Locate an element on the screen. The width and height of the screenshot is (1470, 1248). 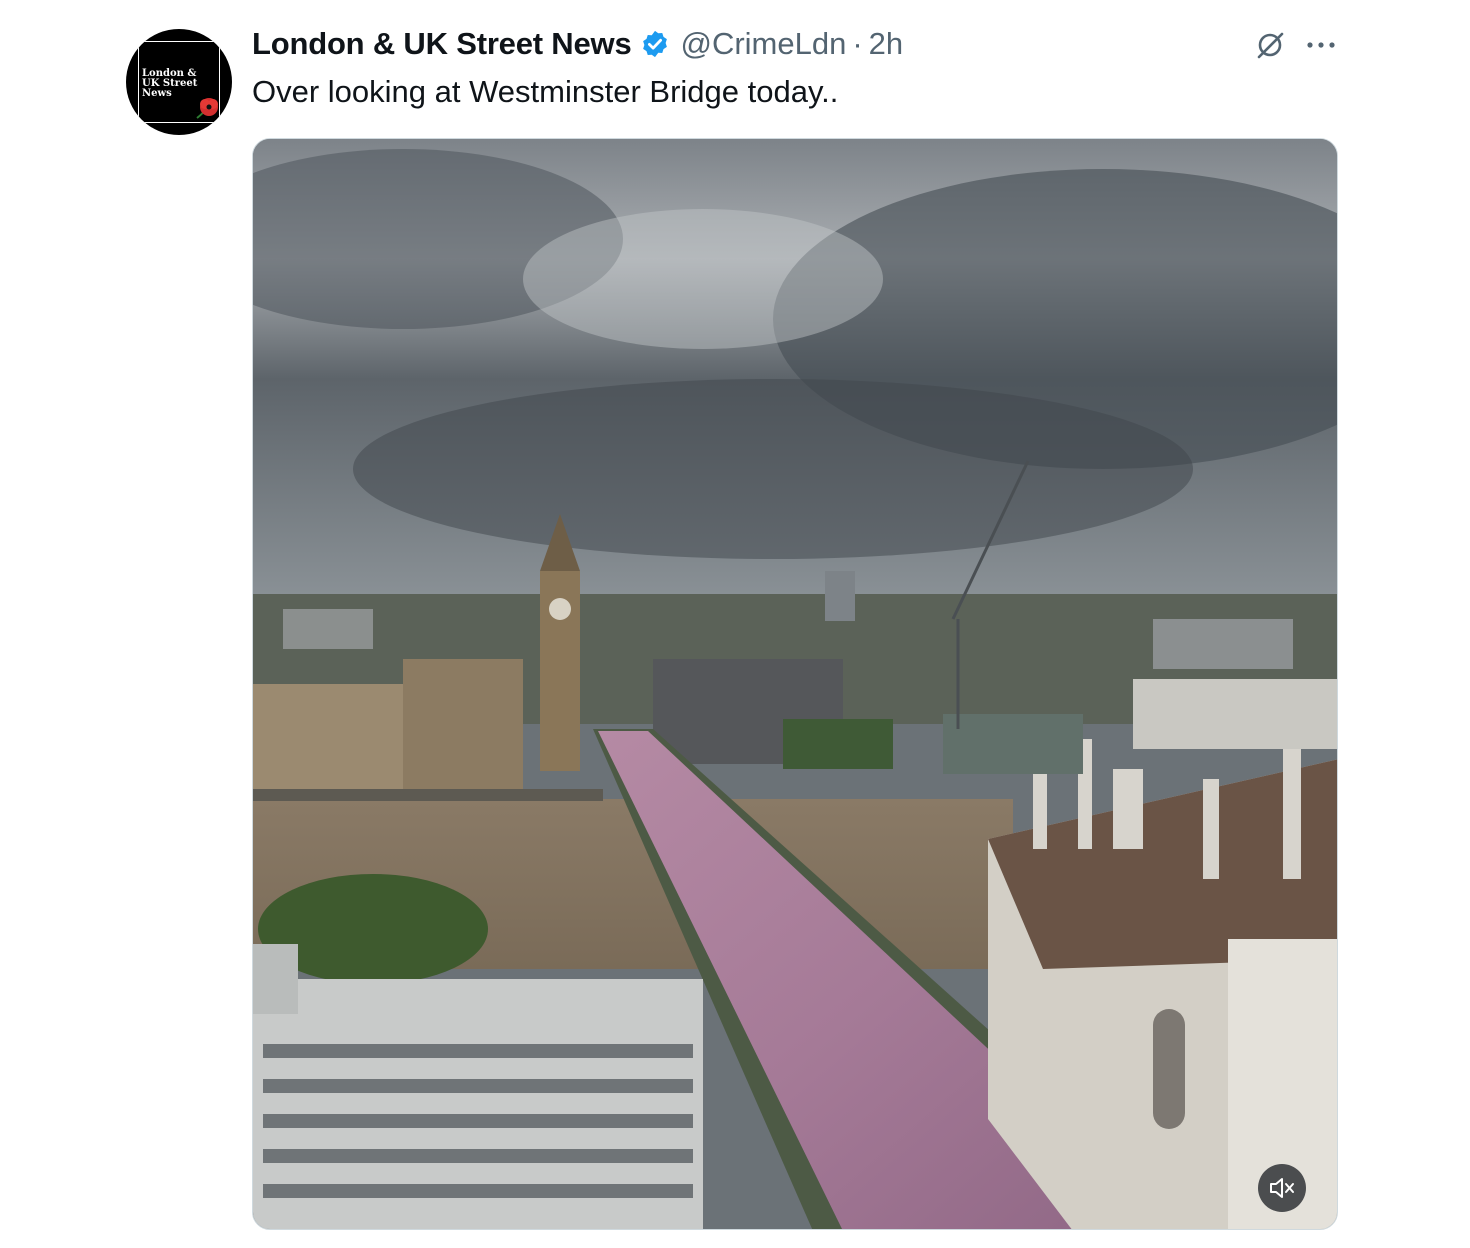
grok-icon is located at coordinates (1270, 45).